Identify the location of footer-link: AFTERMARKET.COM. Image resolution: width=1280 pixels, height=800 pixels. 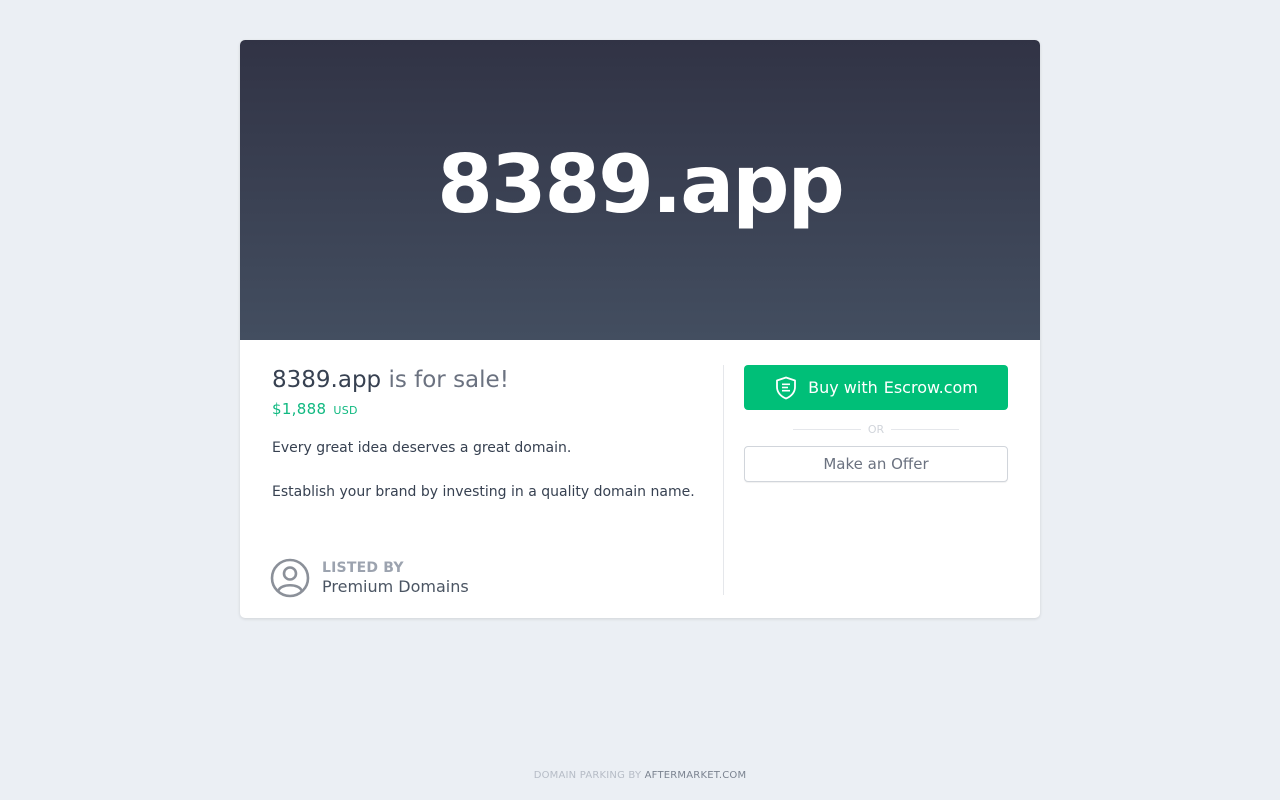
(696, 775).